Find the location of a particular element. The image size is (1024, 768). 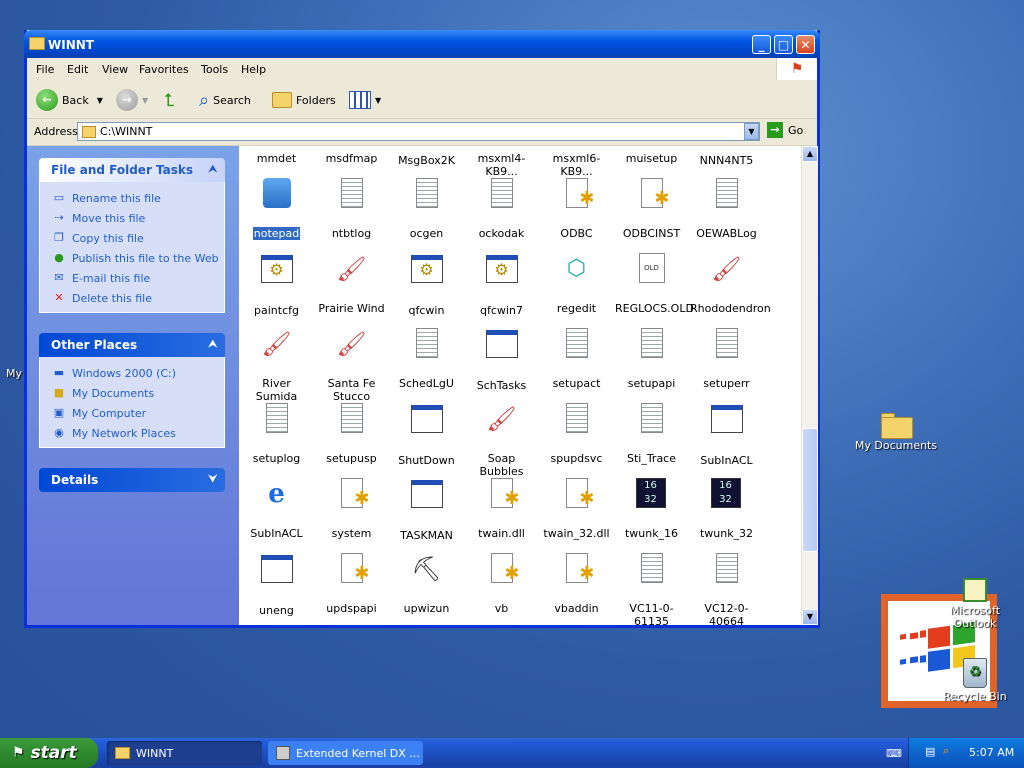

file-item: ODBC is located at coordinates (576, 209).